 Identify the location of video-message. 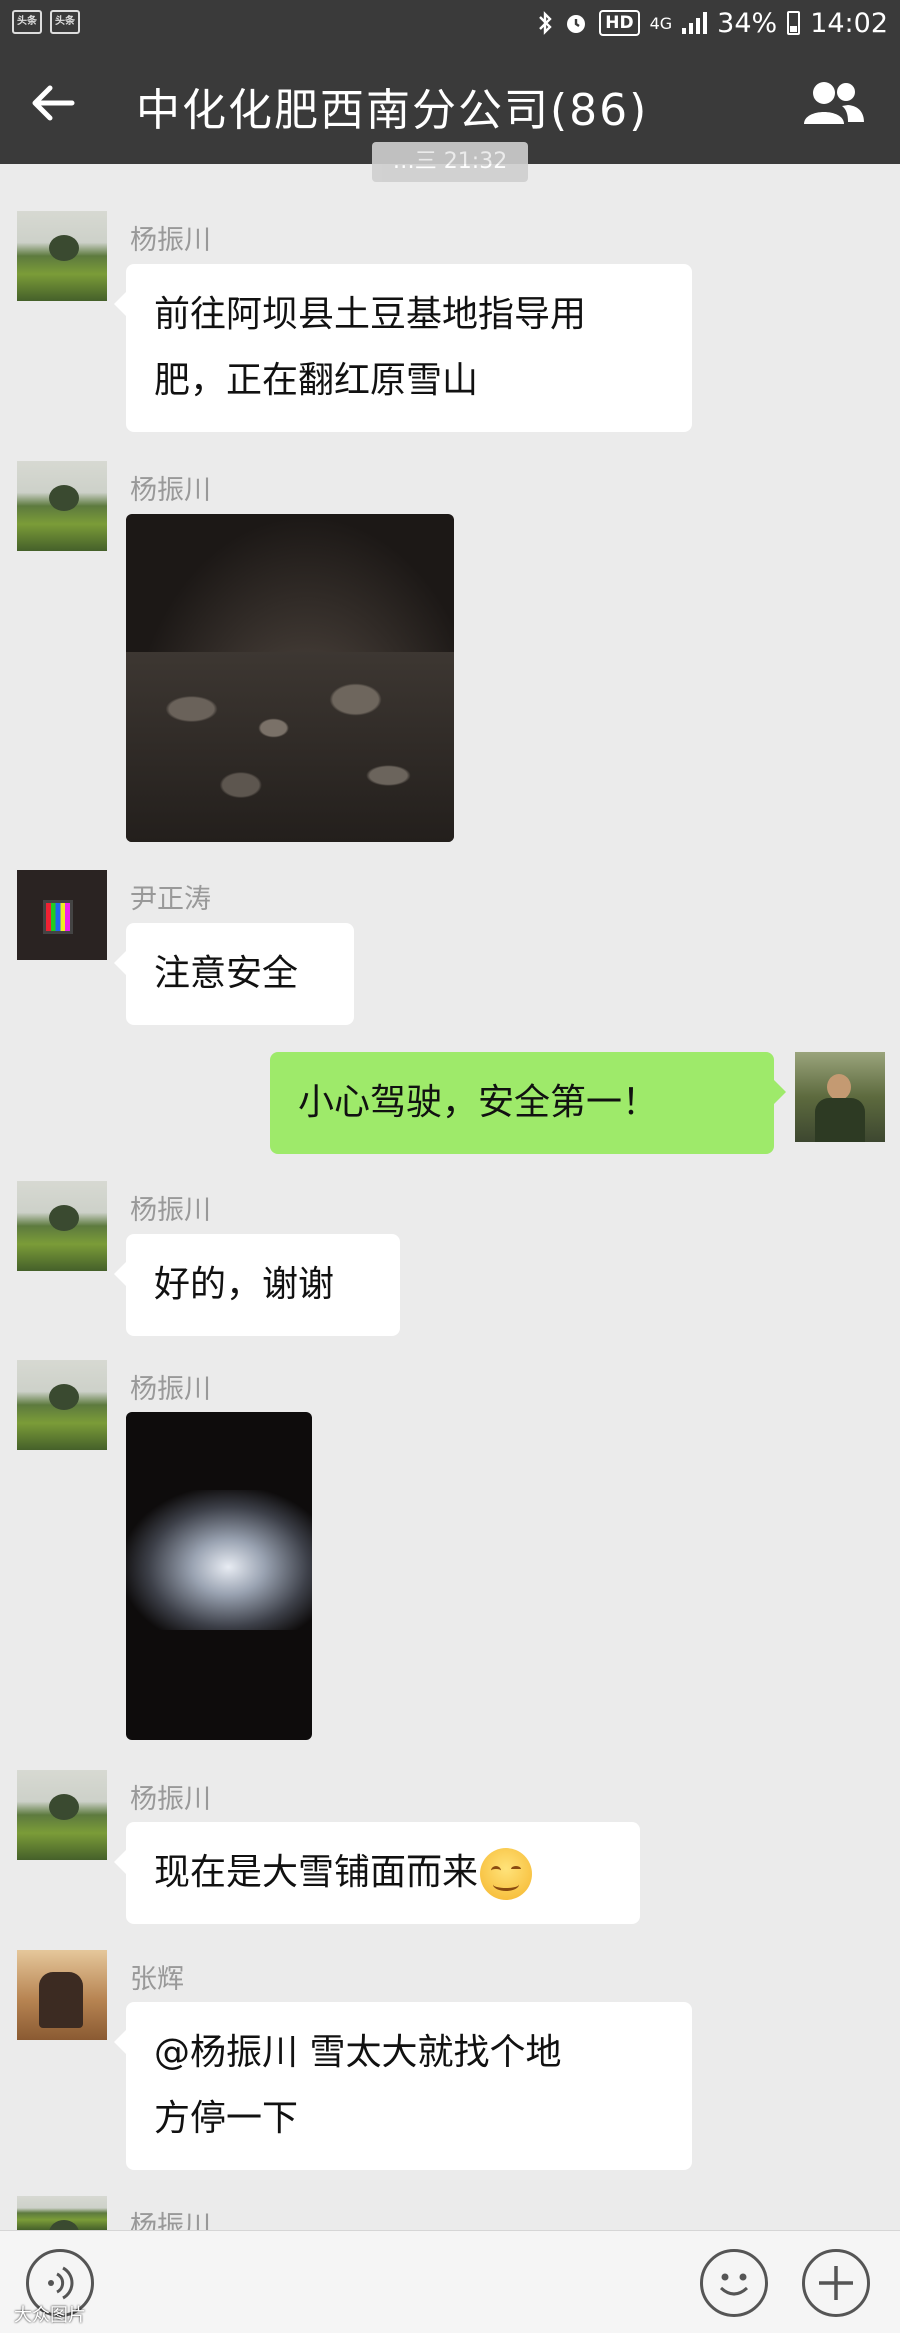
(219, 1576).